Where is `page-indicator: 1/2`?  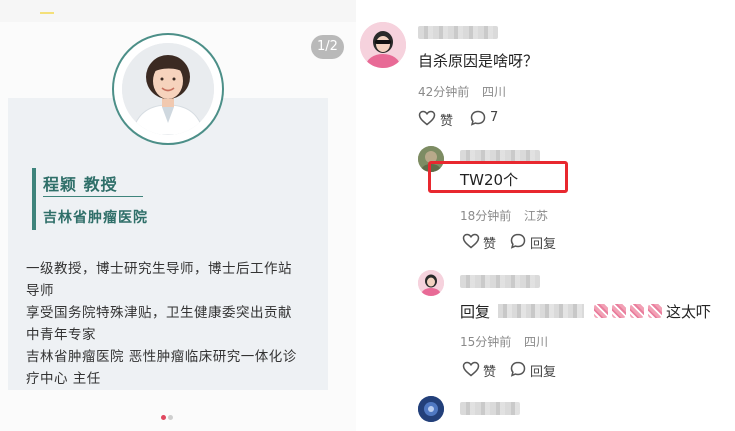
page-indicator: 1/2 is located at coordinates (327, 47).